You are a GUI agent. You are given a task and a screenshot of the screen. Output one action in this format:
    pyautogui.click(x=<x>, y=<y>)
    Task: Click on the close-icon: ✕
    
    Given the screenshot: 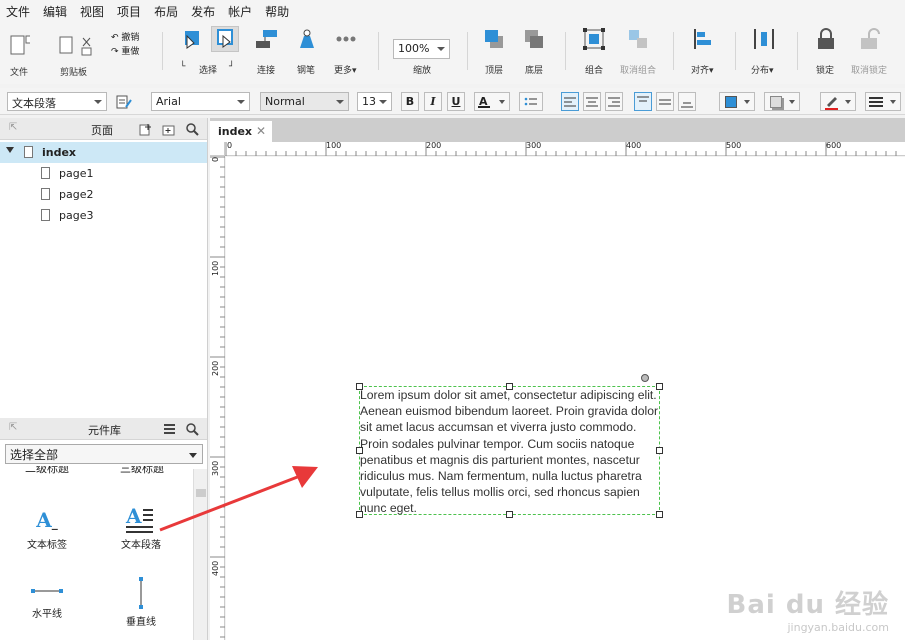 What is the action you would take?
    pyautogui.click(x=261, y=131)
    